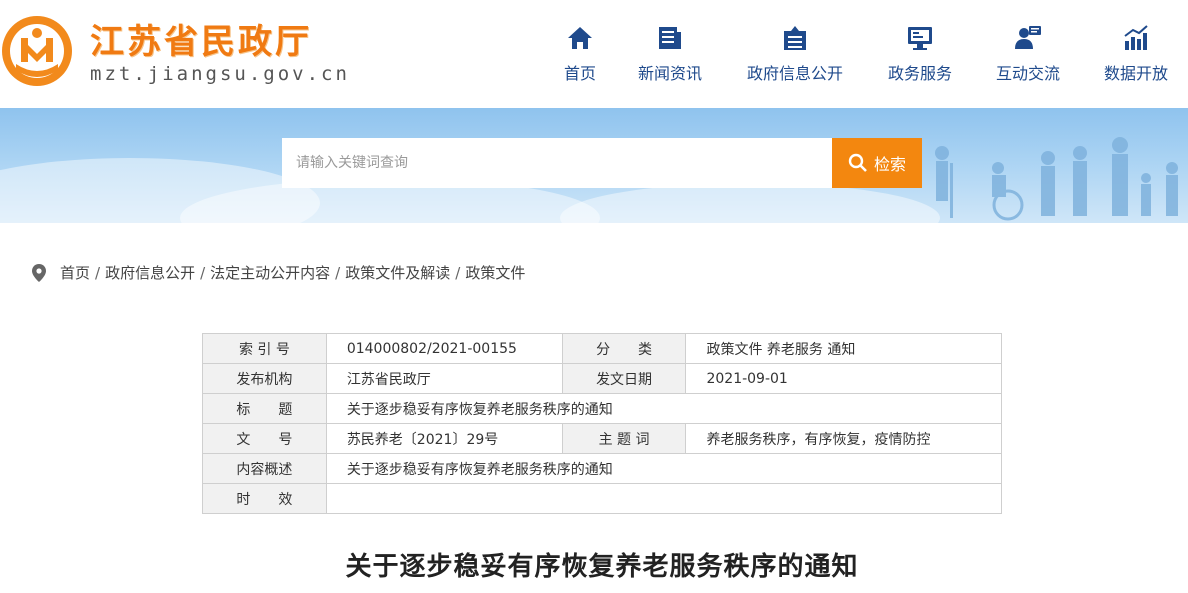 The image size is (1188, 593). Describe the element at coordinates (264, 438) in the screenshot. I see `docno-label: 文 号` at that location.